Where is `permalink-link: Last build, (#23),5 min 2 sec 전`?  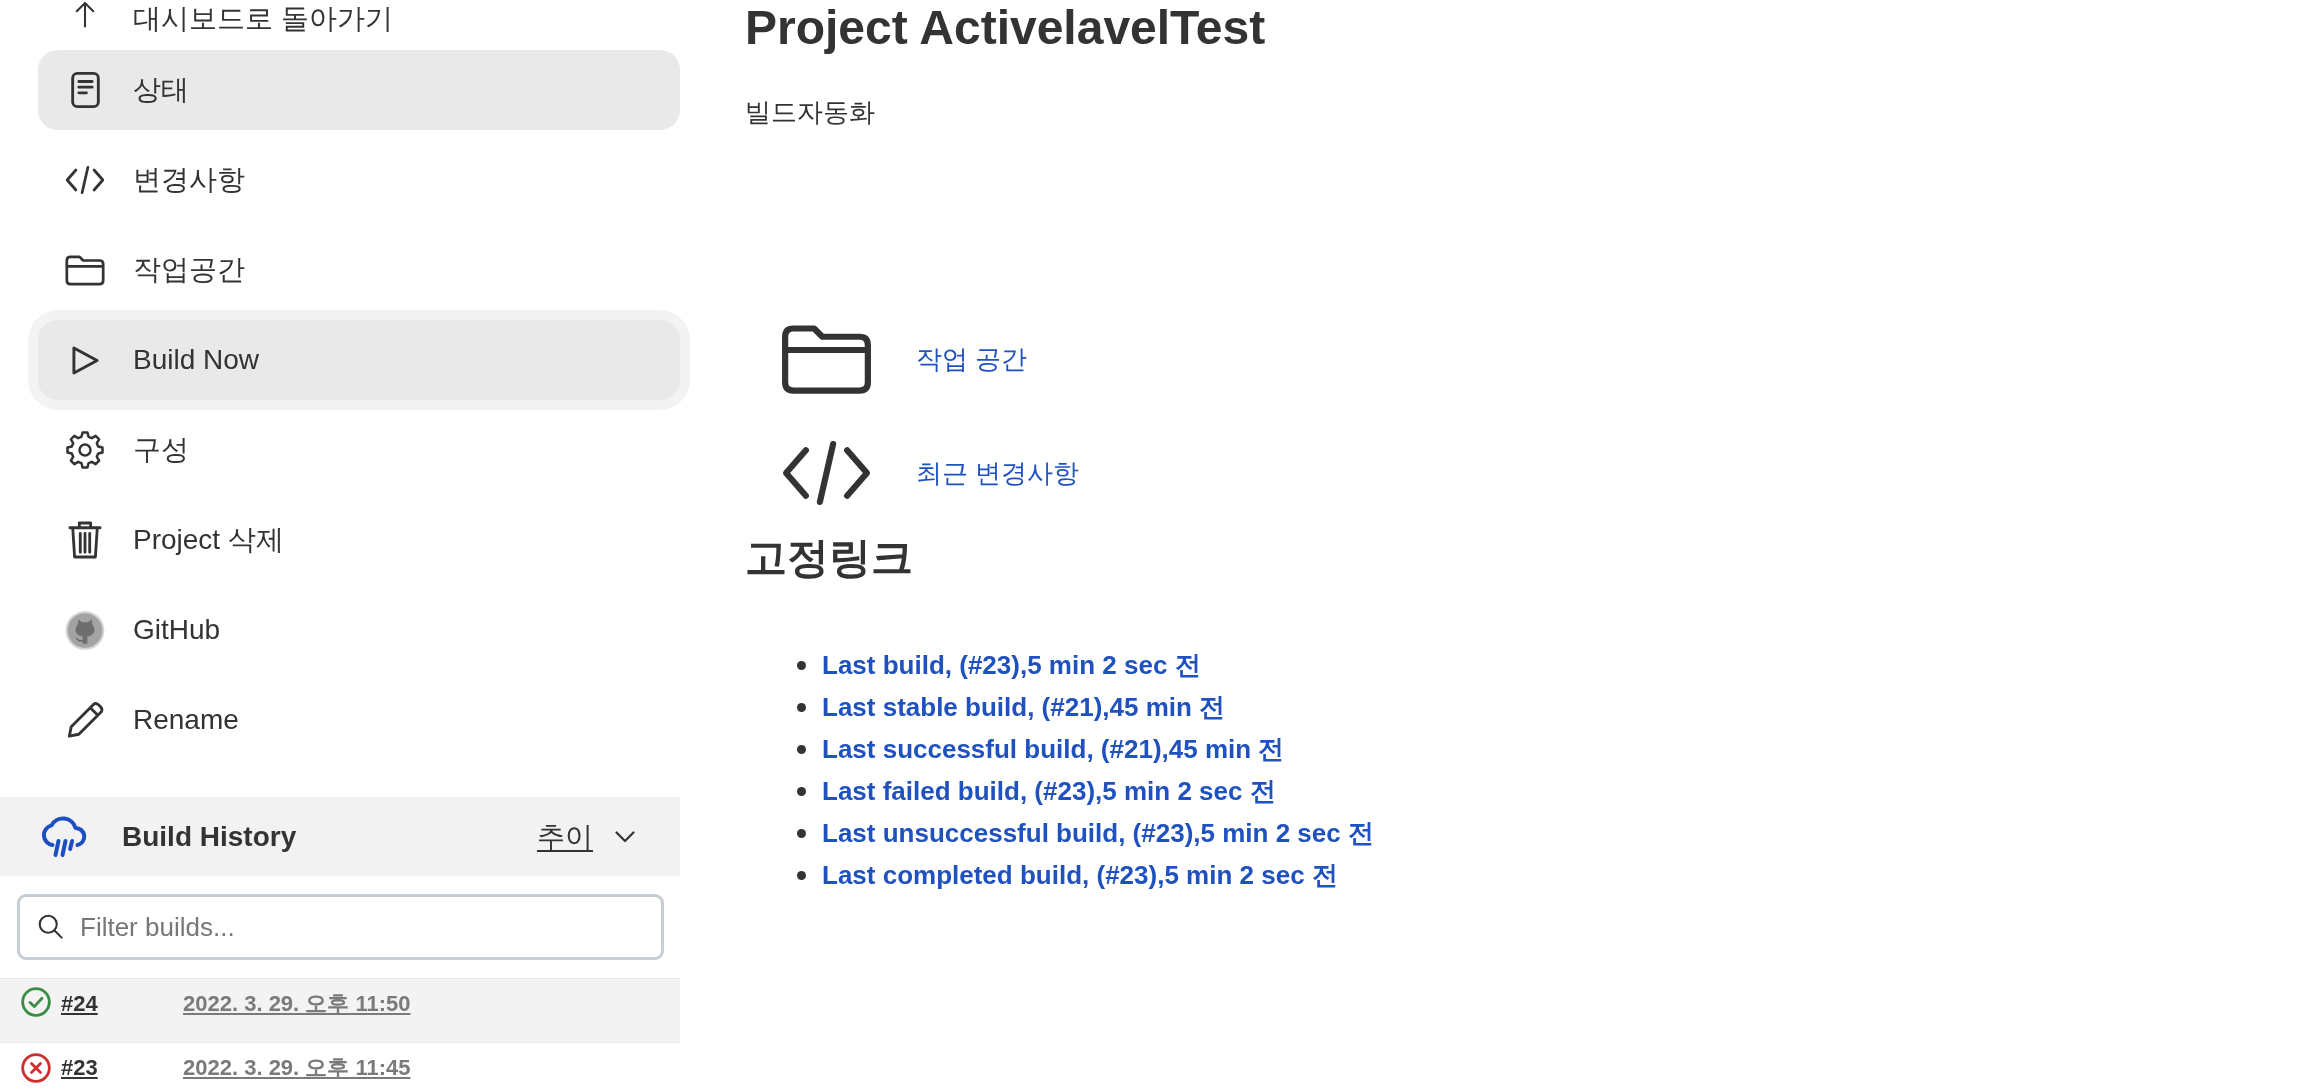 permalink-link: Last build, (#23),5 min 2 sec 전 is located at coordinates (1011, 665).